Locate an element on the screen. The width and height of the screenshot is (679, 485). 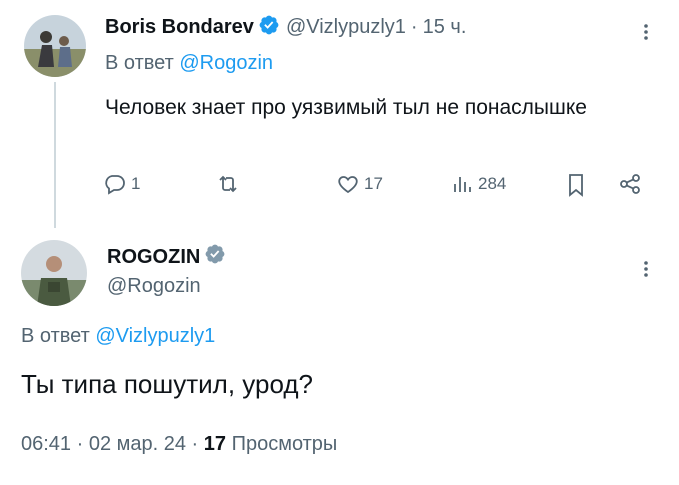
bookmark-button is located at coordinates (576, 185).